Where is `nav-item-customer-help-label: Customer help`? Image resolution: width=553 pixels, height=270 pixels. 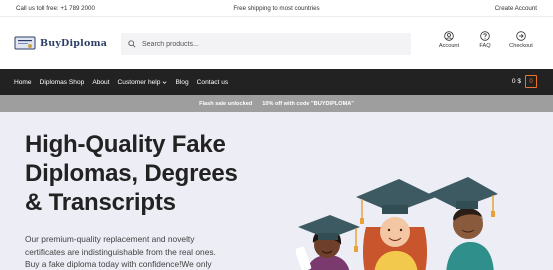
nav-item-customer-help-label: Customer help is located at coordinates (139, 82).